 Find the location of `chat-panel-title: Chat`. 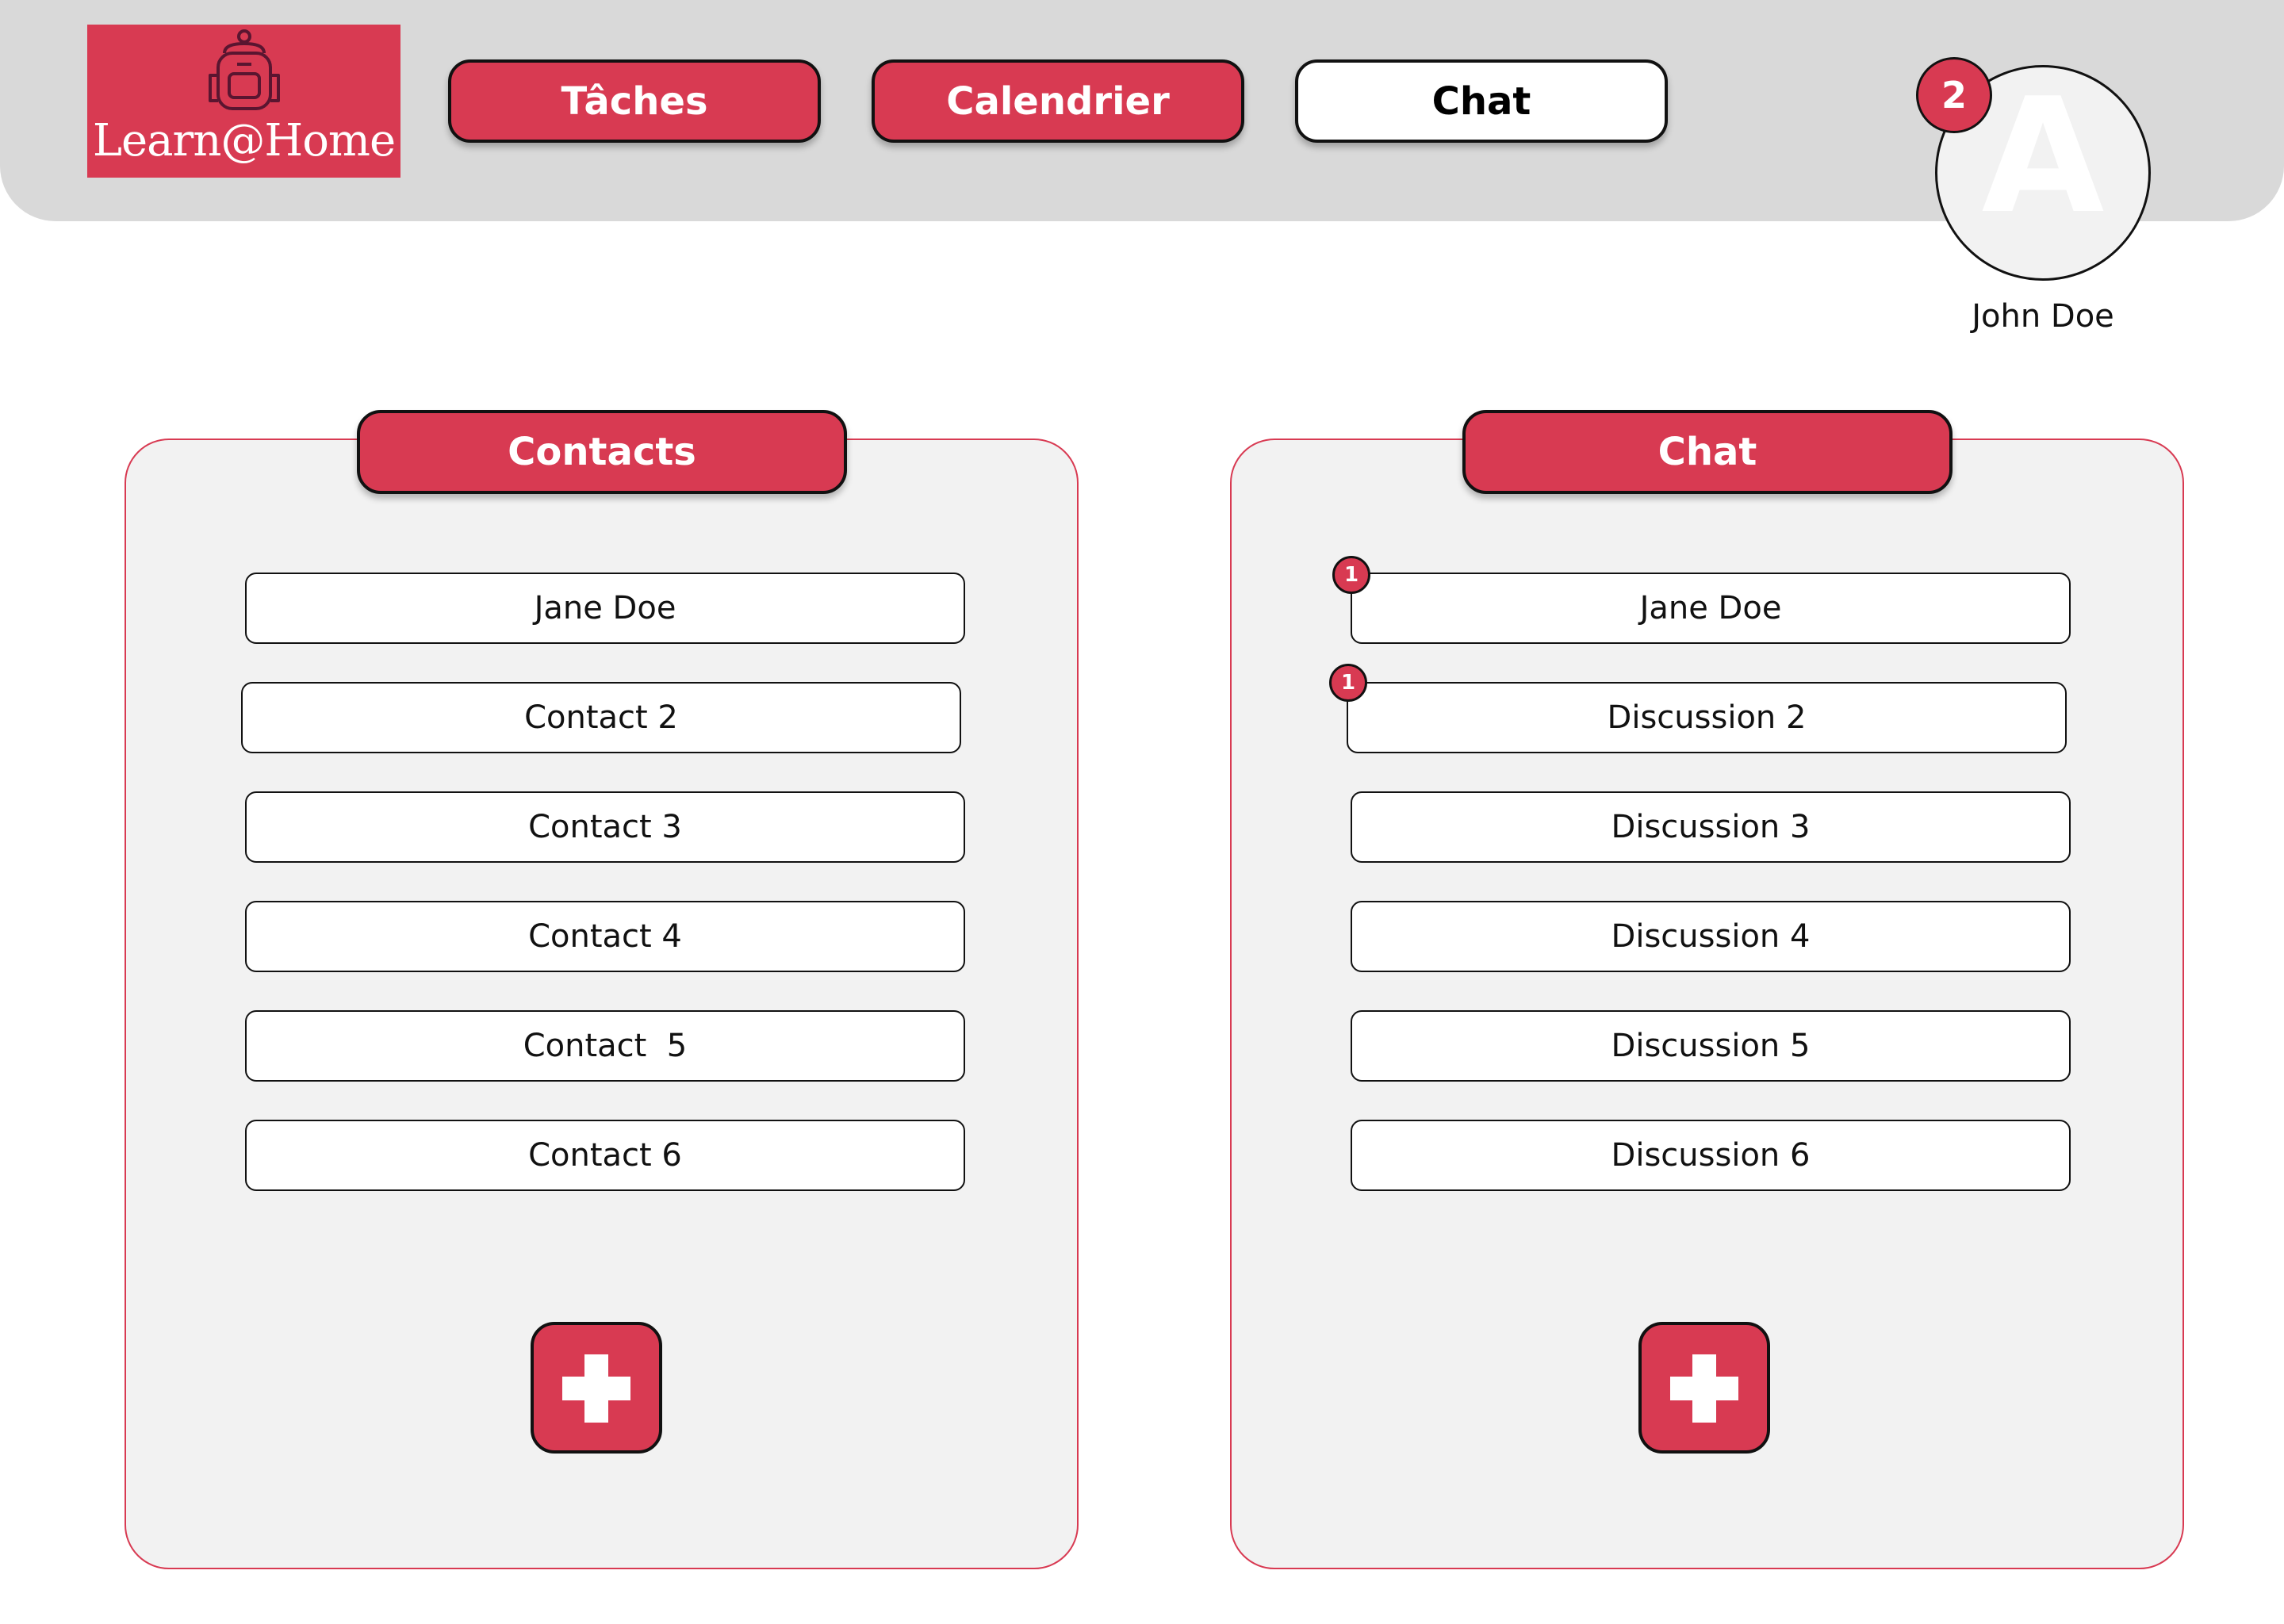

chat-panel-title: Chat is located at coordinates (1707, 452).